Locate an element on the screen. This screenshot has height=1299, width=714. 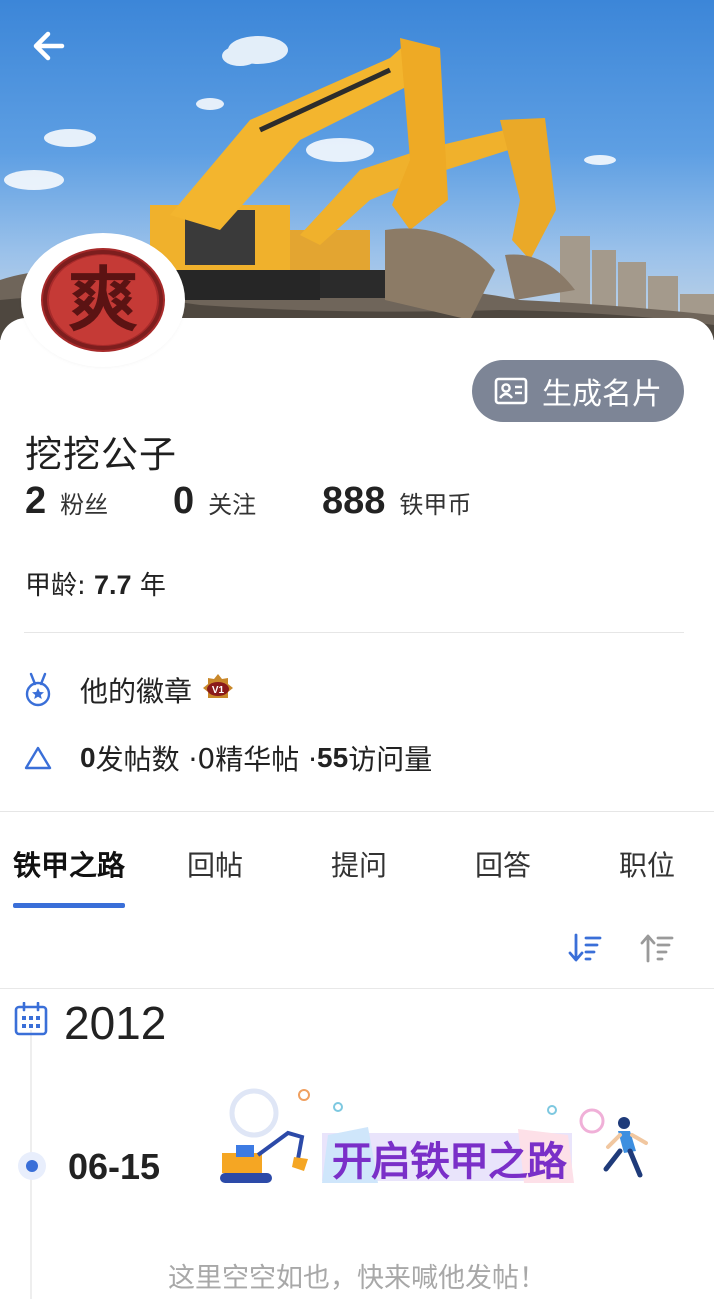
stat-following: 0 关注 is located at coordinates (214, 501).